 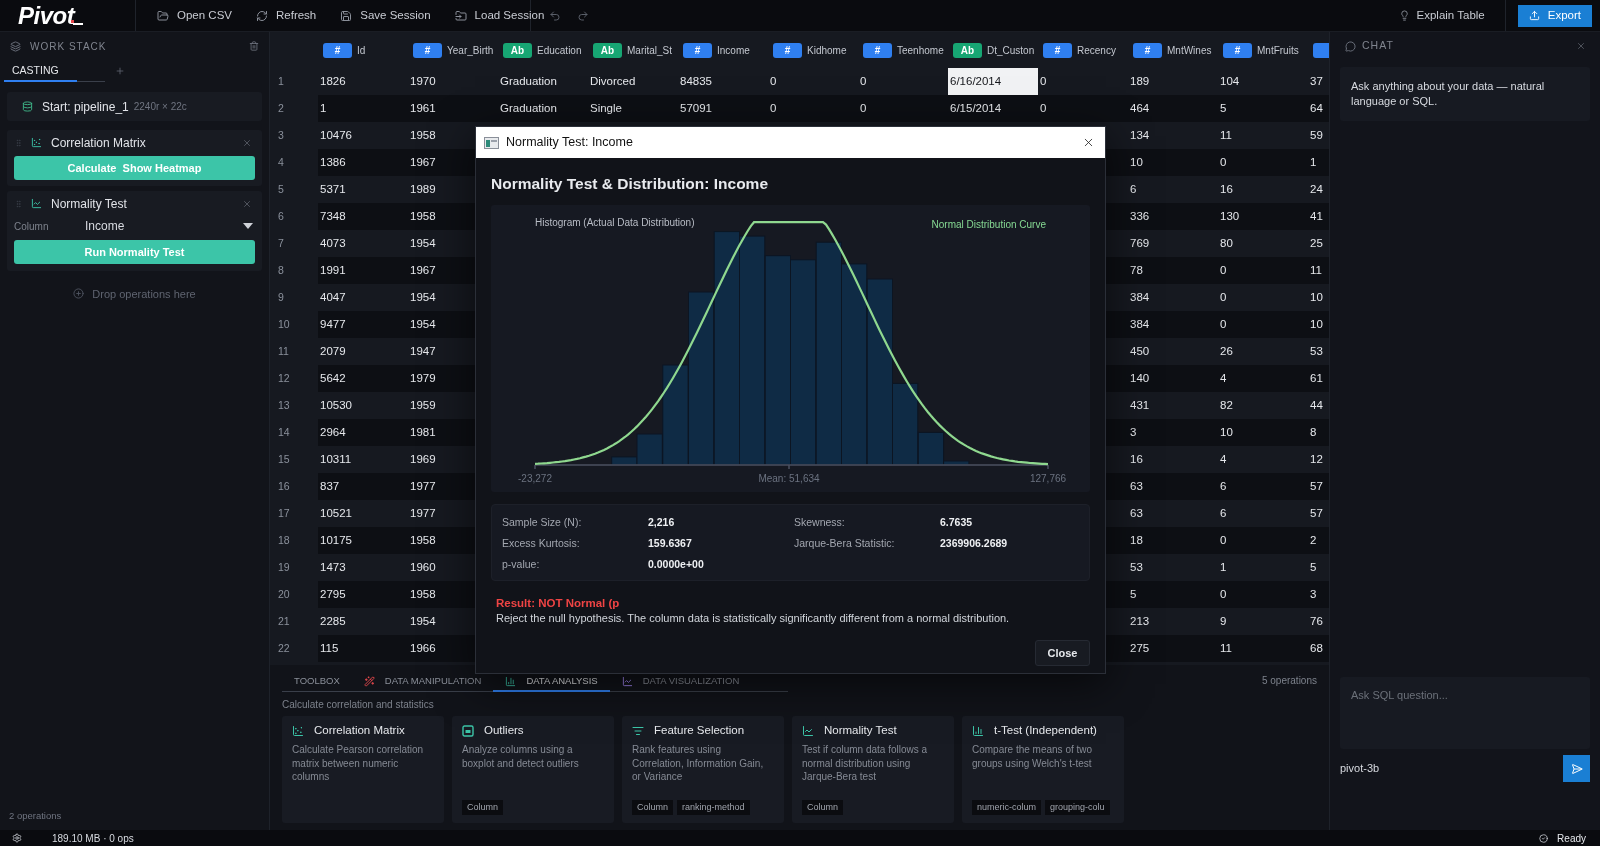 What do you see at coordinates (363, 81) in the screenshot?
I see `table-cell: 1826` at bounding box center [363, 81].